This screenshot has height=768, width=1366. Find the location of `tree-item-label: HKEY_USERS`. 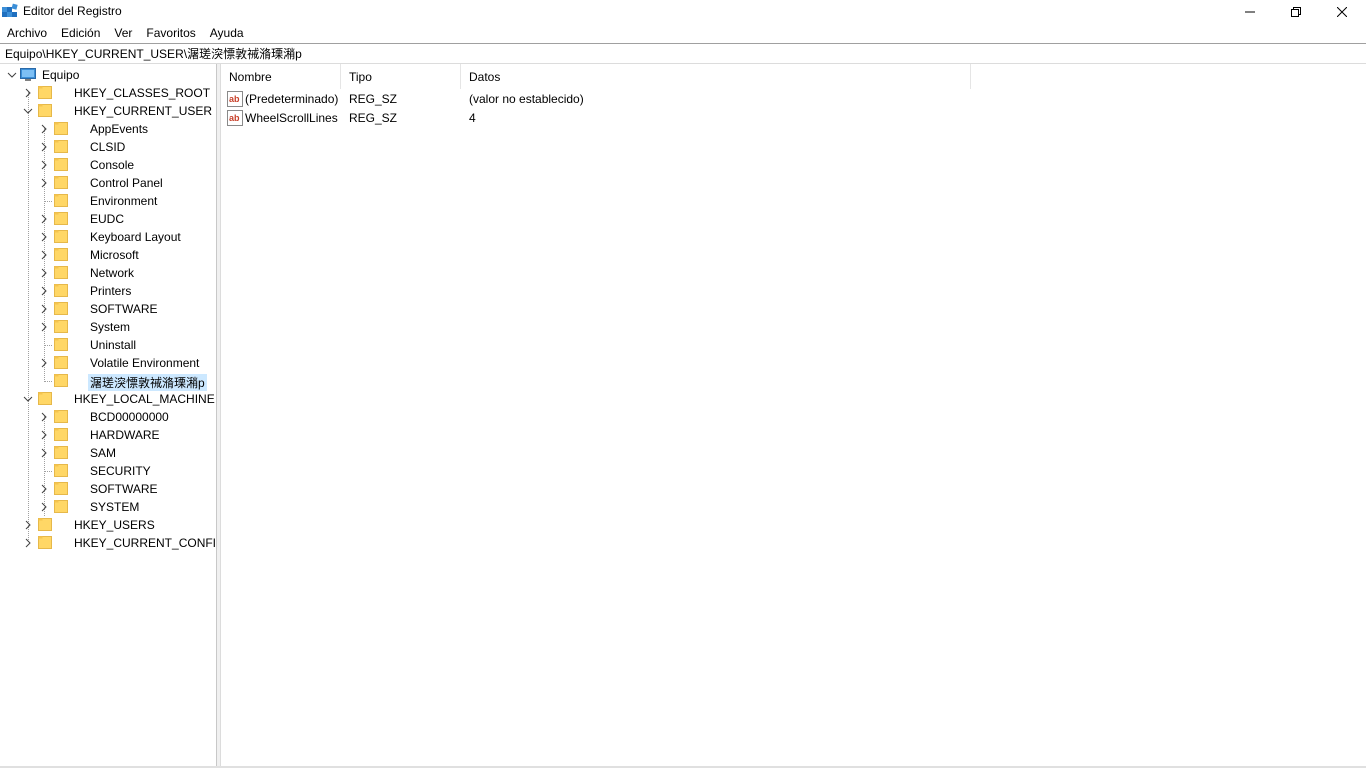

tree-item-label: HKEY_USERS is located at coordinates (114, 525).